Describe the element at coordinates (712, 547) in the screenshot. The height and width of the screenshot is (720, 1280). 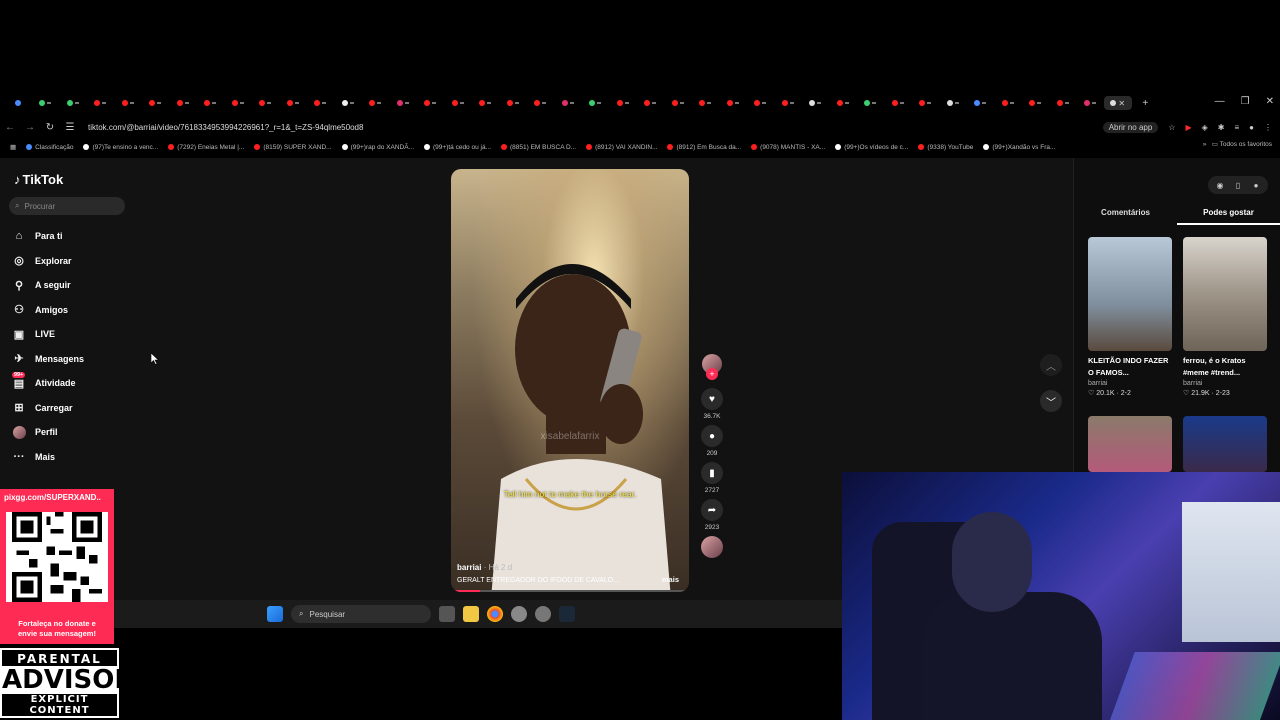
I see `music-disc` at that location.